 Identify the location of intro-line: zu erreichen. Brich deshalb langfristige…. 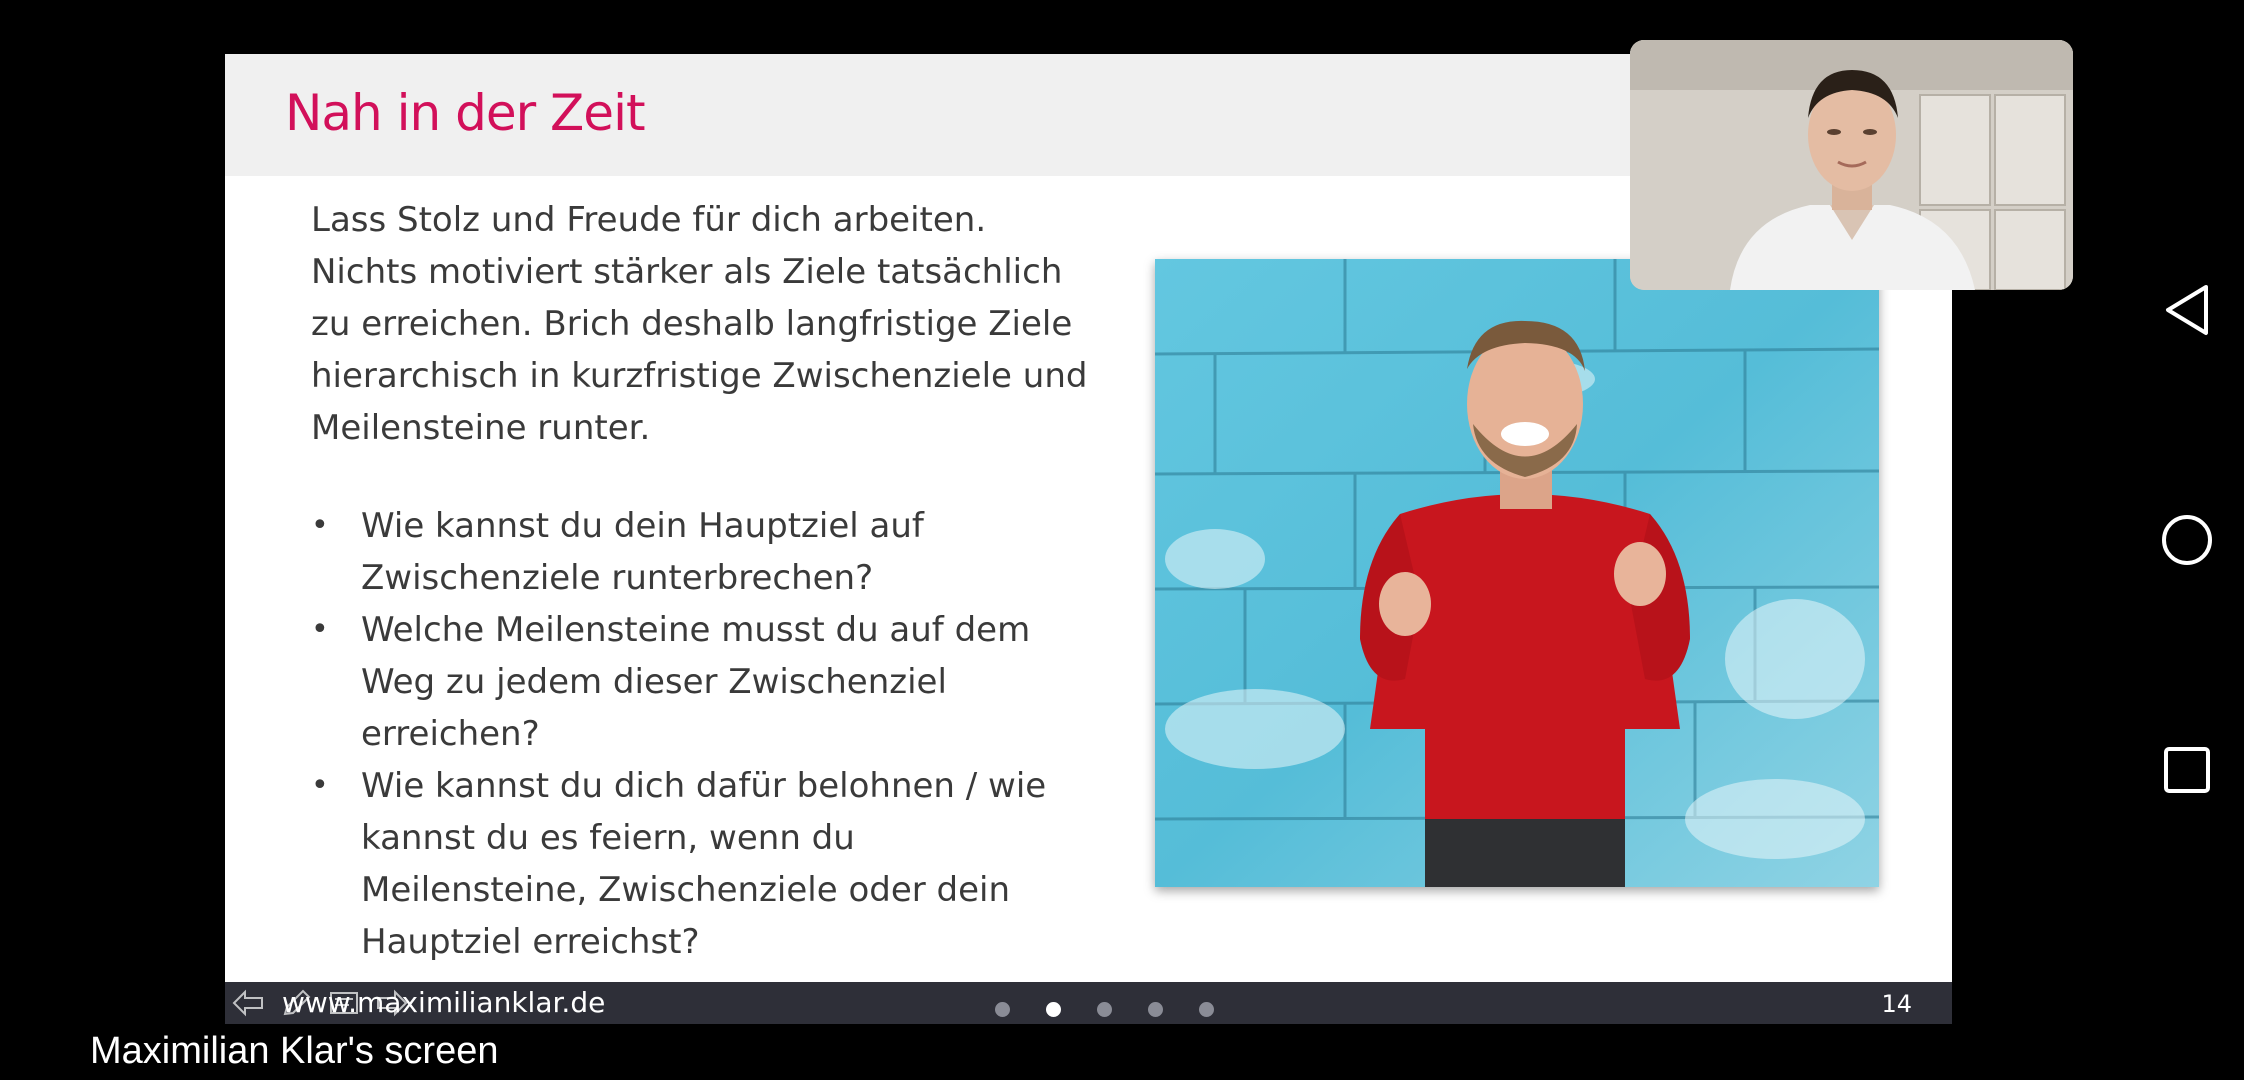
(692, 324).